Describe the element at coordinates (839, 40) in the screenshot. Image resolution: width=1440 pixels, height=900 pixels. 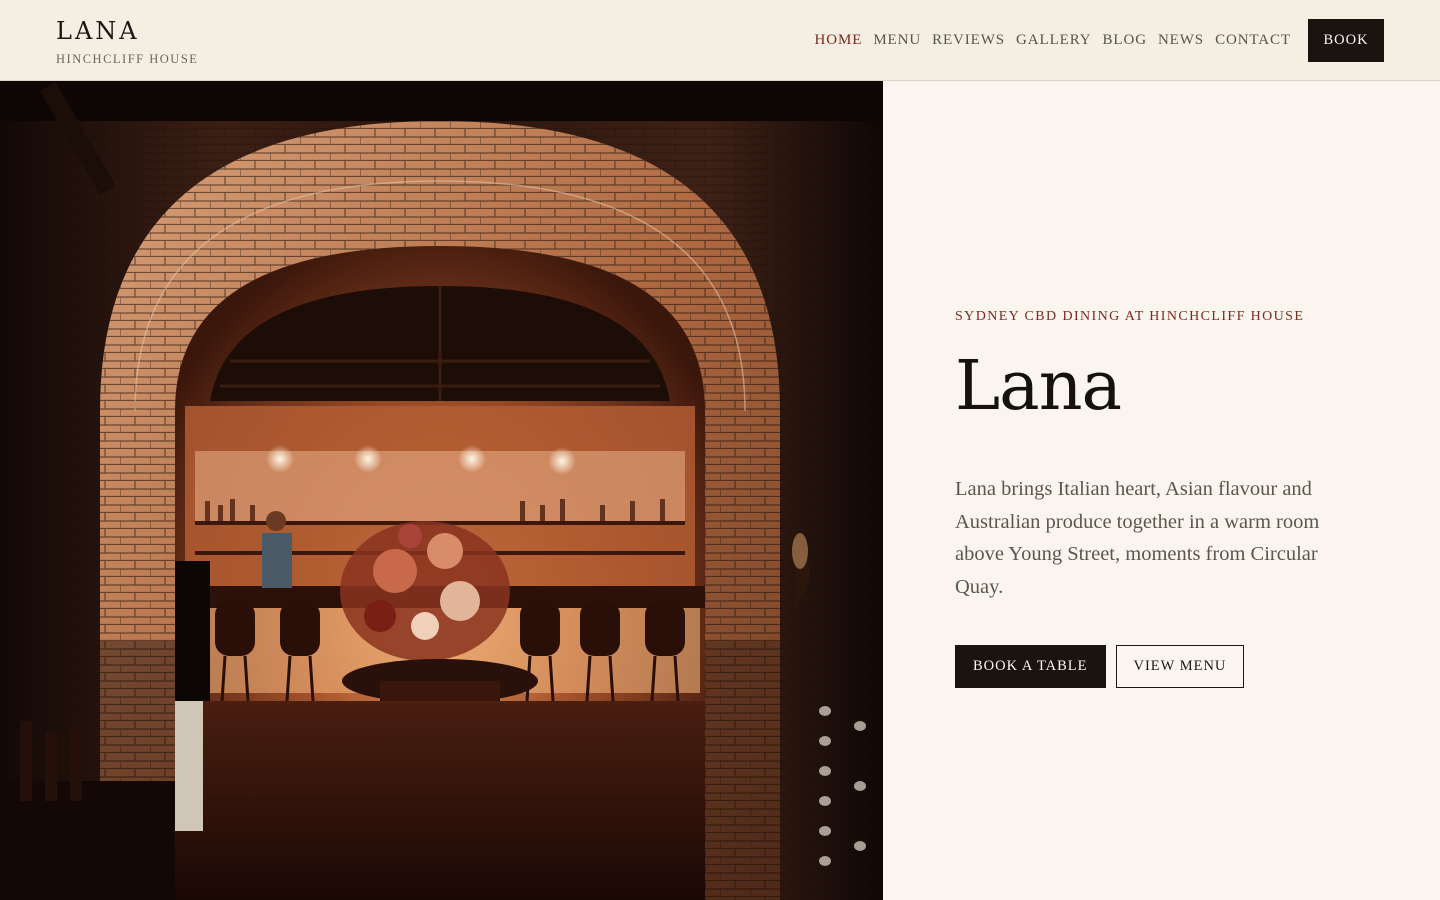
I see `nav-home: HOME` at that location.